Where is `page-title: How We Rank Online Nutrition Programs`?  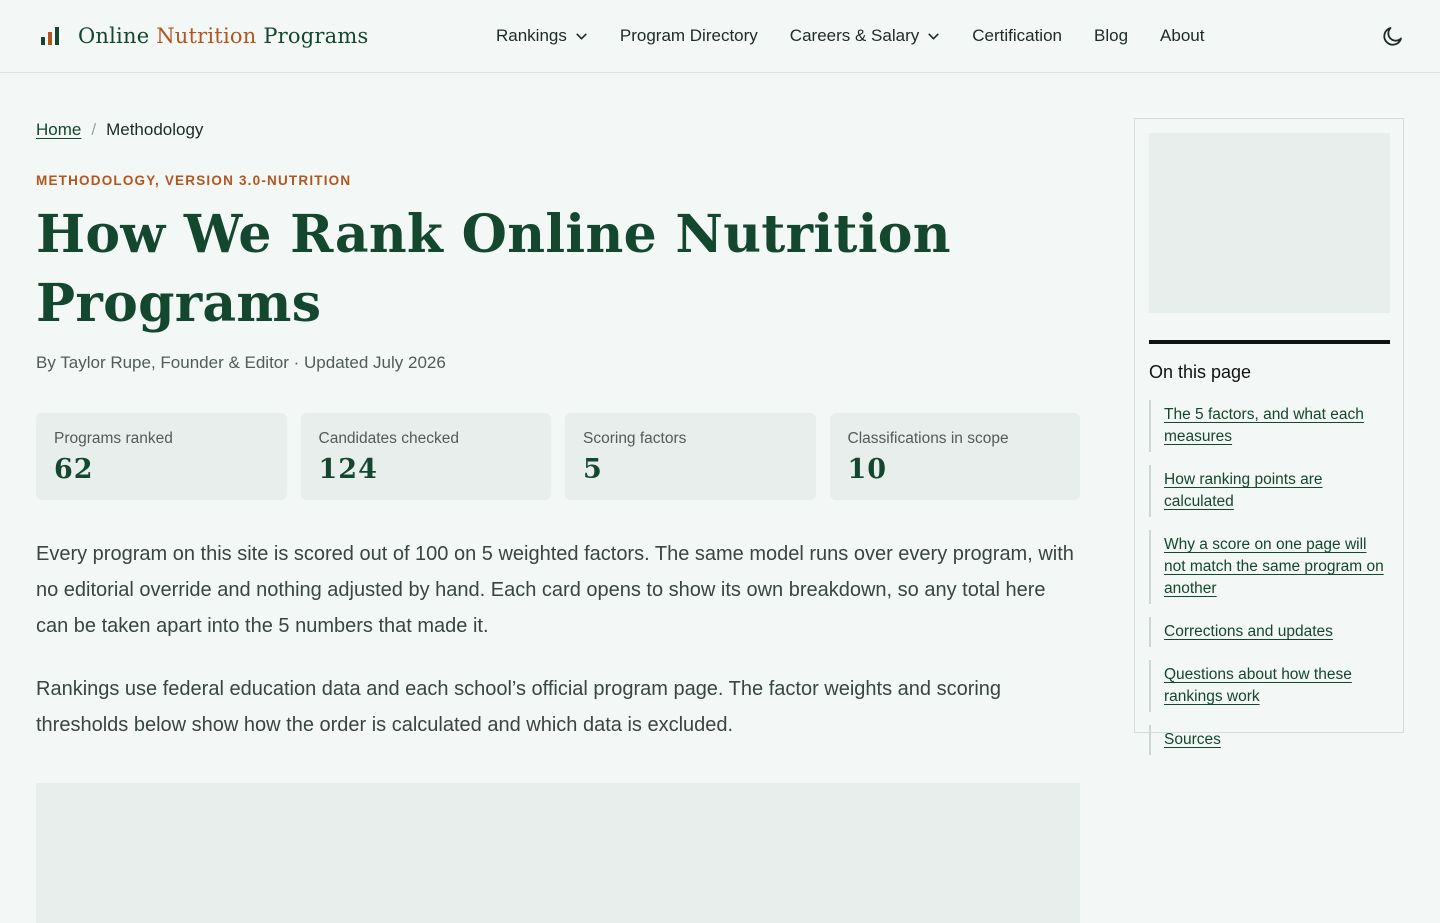 page-title: How We Rank Online Nutrition Programs is located at coordinates (493, 269).